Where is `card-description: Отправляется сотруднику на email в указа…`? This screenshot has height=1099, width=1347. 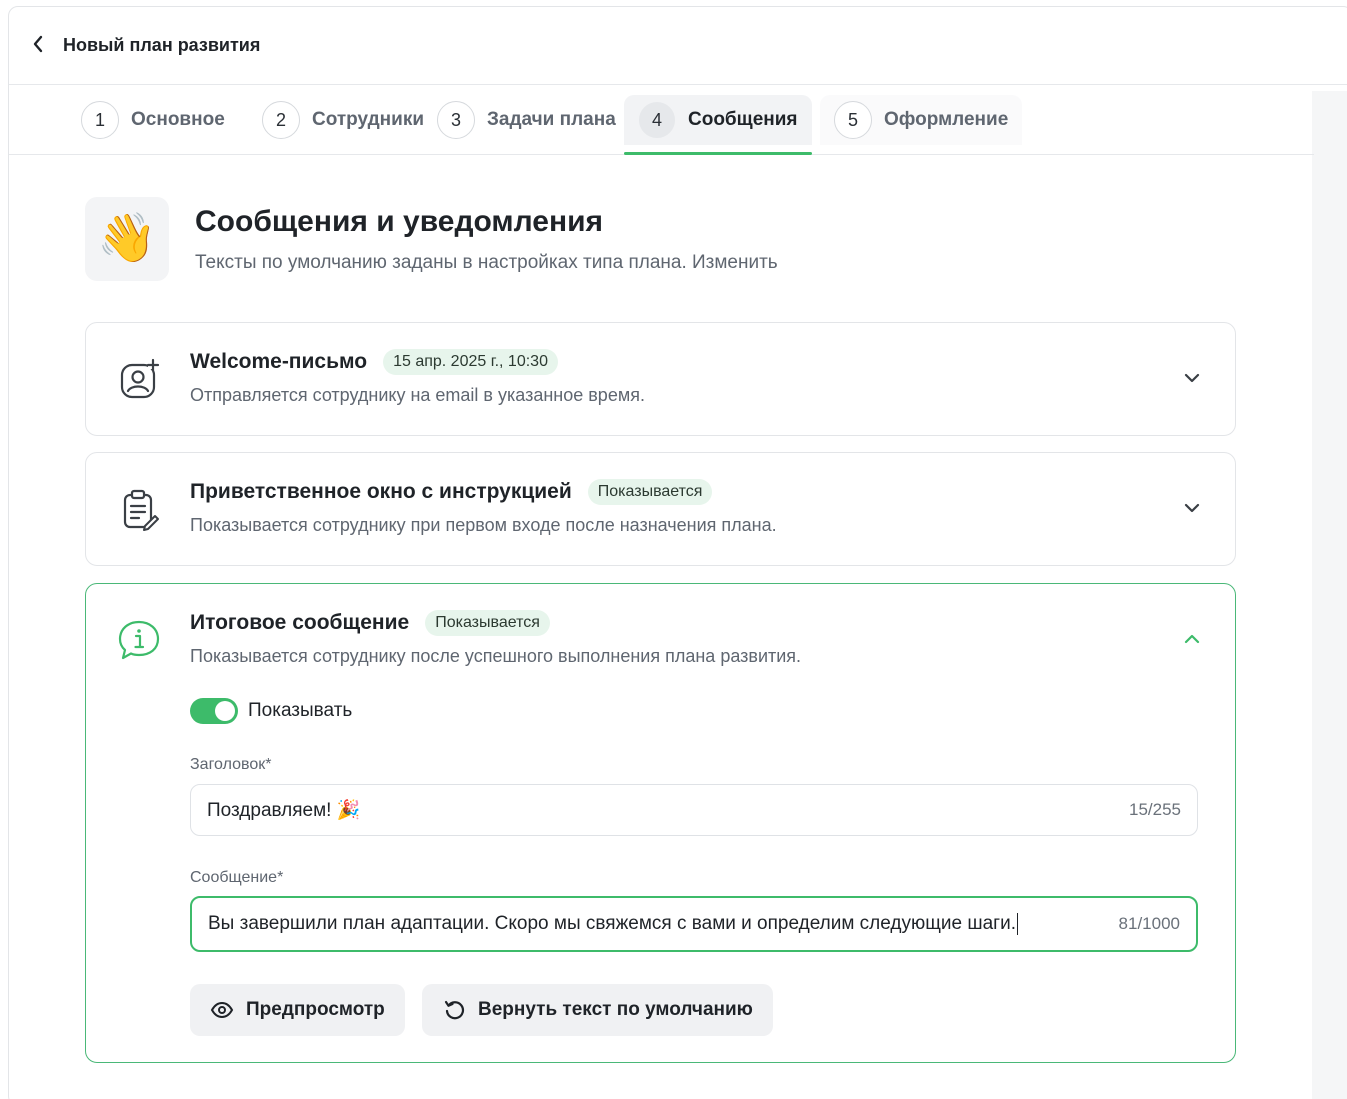
card-description: Отправляется сотруднику на email в указа… is located at coordinates (417, 395).